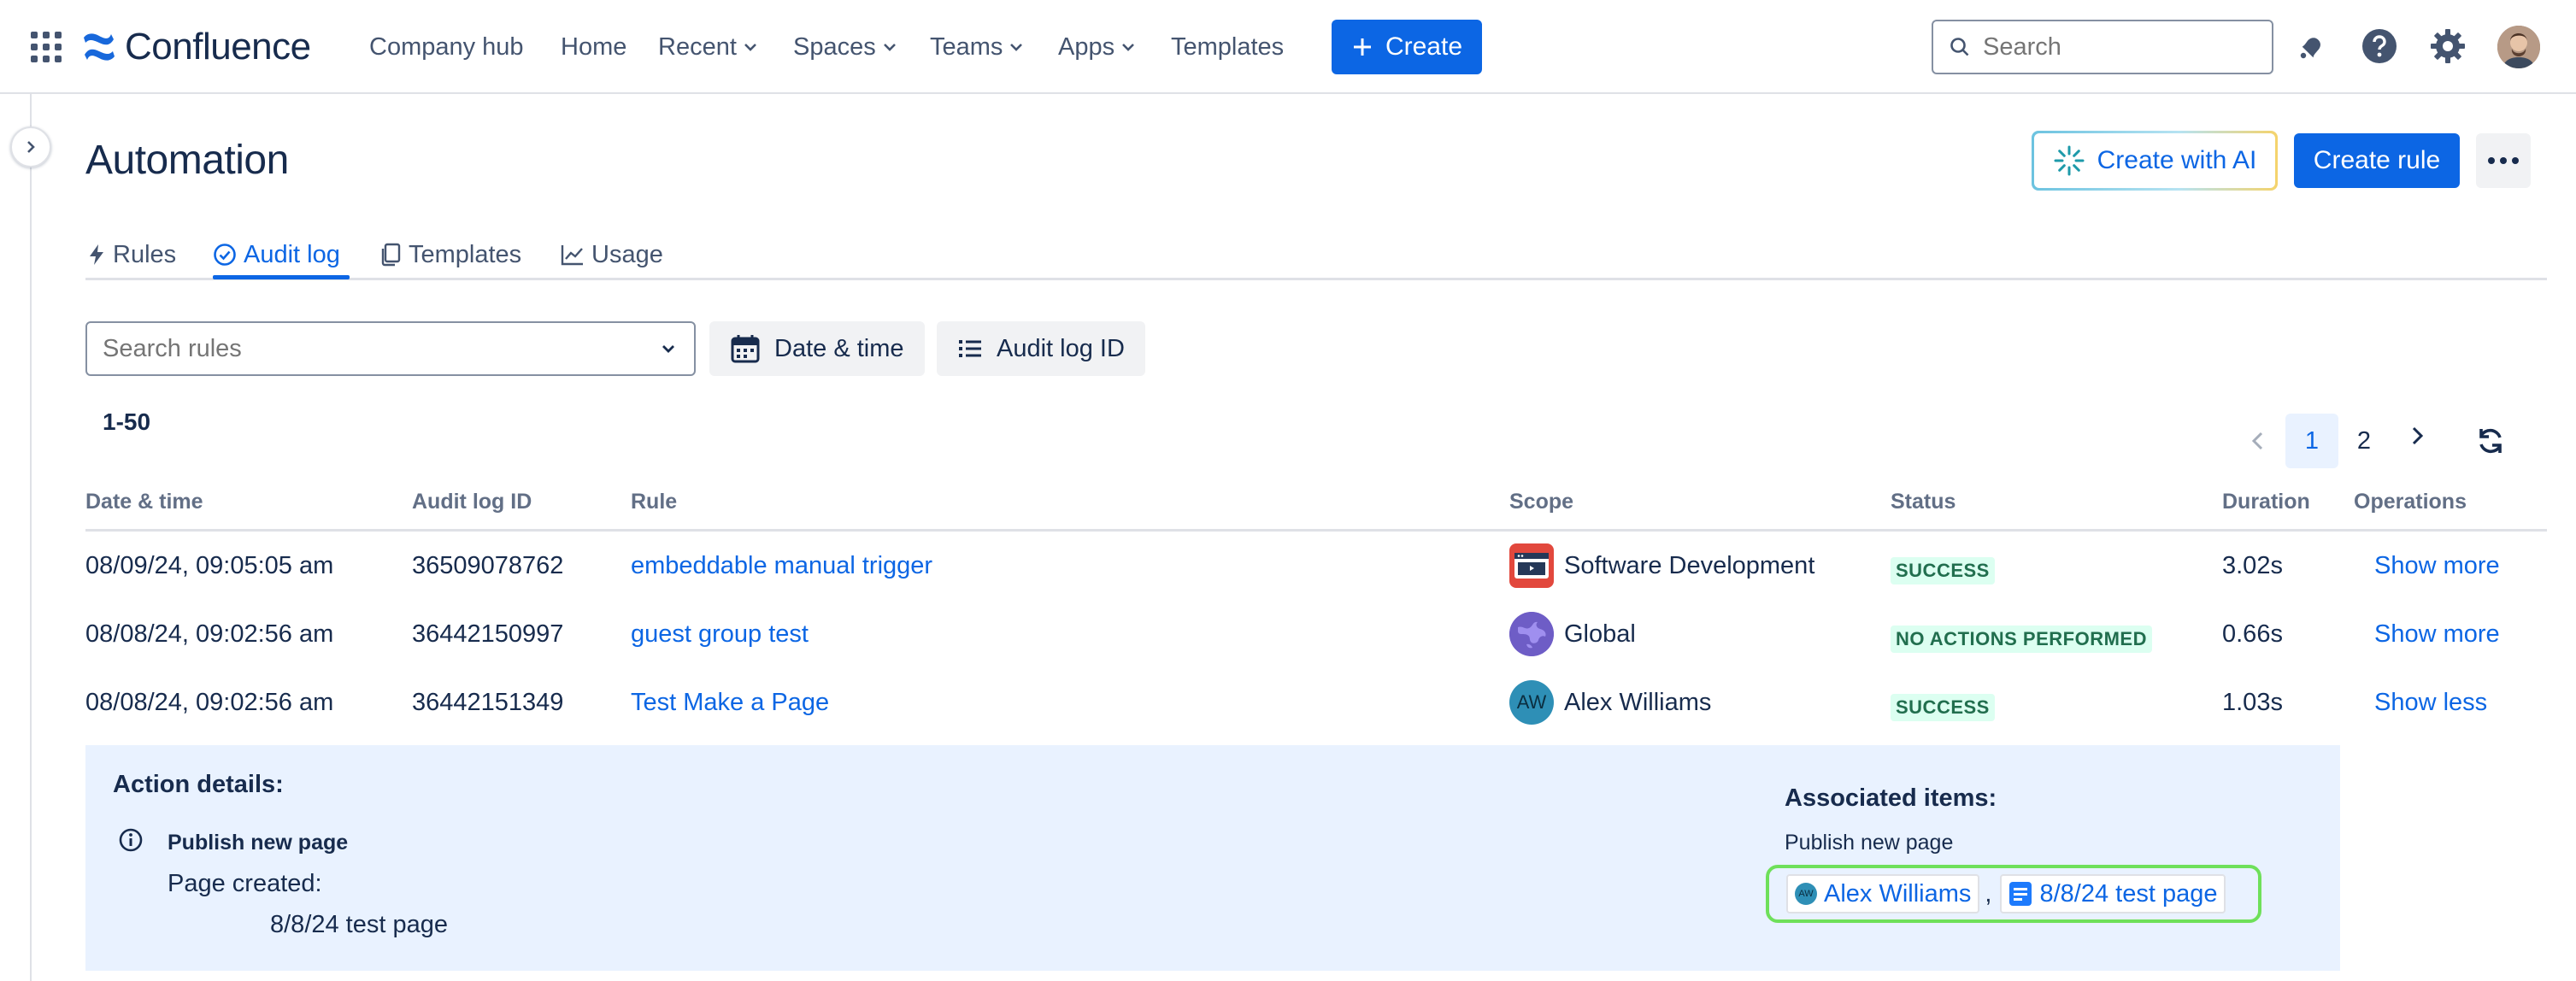 This screenshot has height=981, width=2576. Describe the element at coordinates (745, 349) in the screenshot. I see `calendar-icon` at that location.